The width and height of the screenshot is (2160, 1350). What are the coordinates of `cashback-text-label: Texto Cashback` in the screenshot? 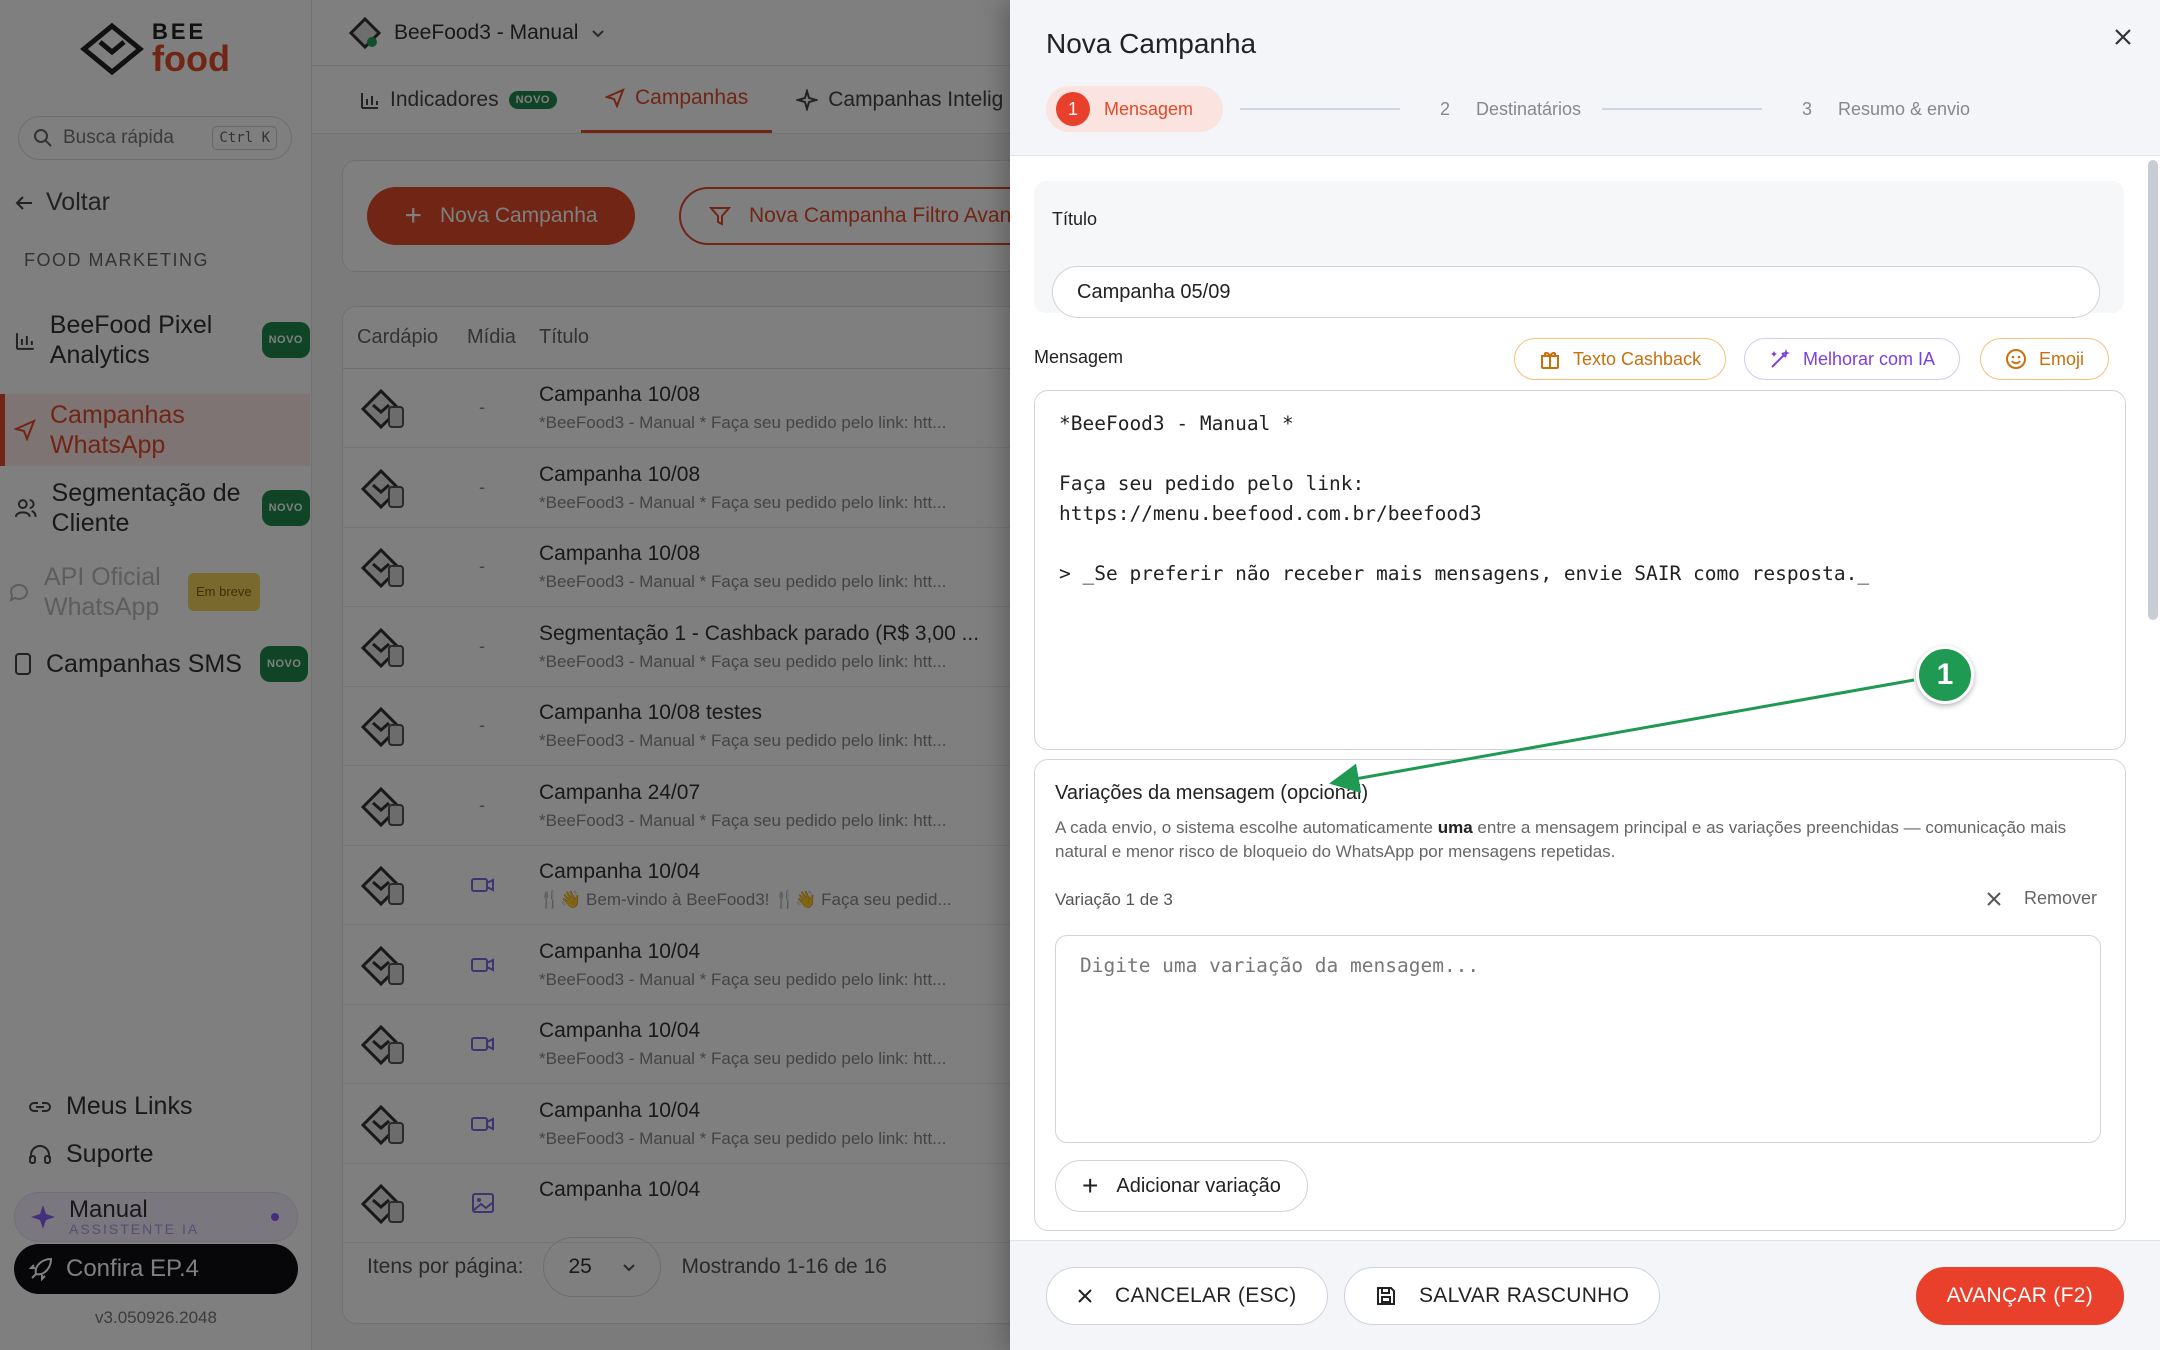 It's located at (1637, 358).